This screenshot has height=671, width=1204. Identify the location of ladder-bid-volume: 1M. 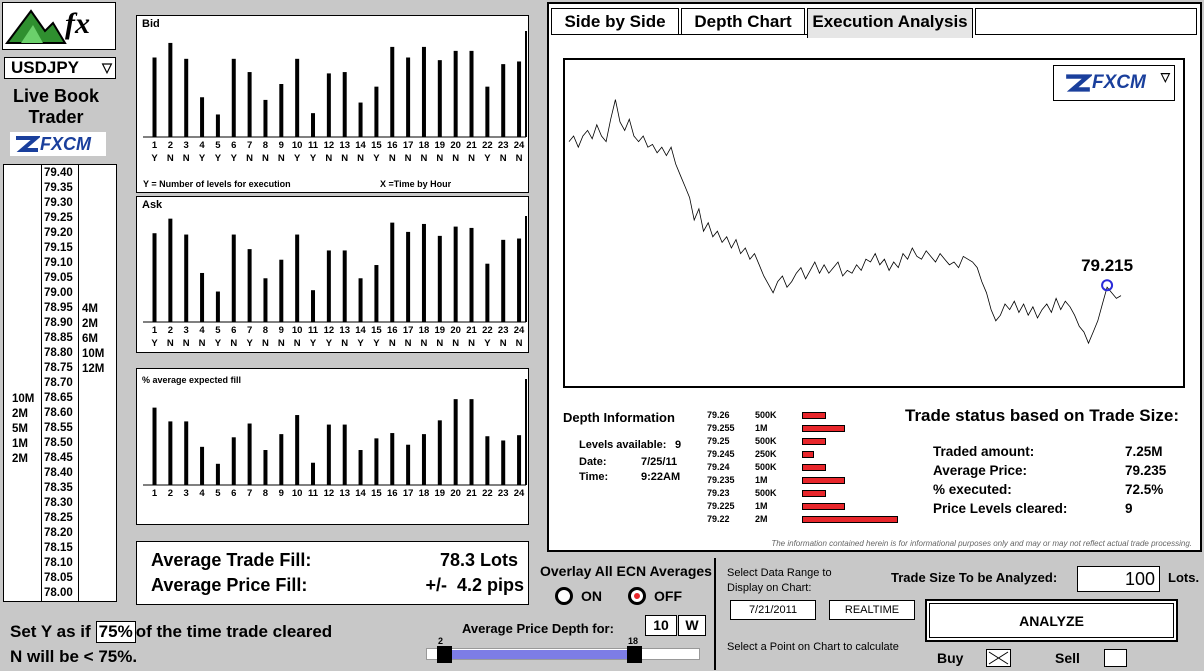
(20, 444).